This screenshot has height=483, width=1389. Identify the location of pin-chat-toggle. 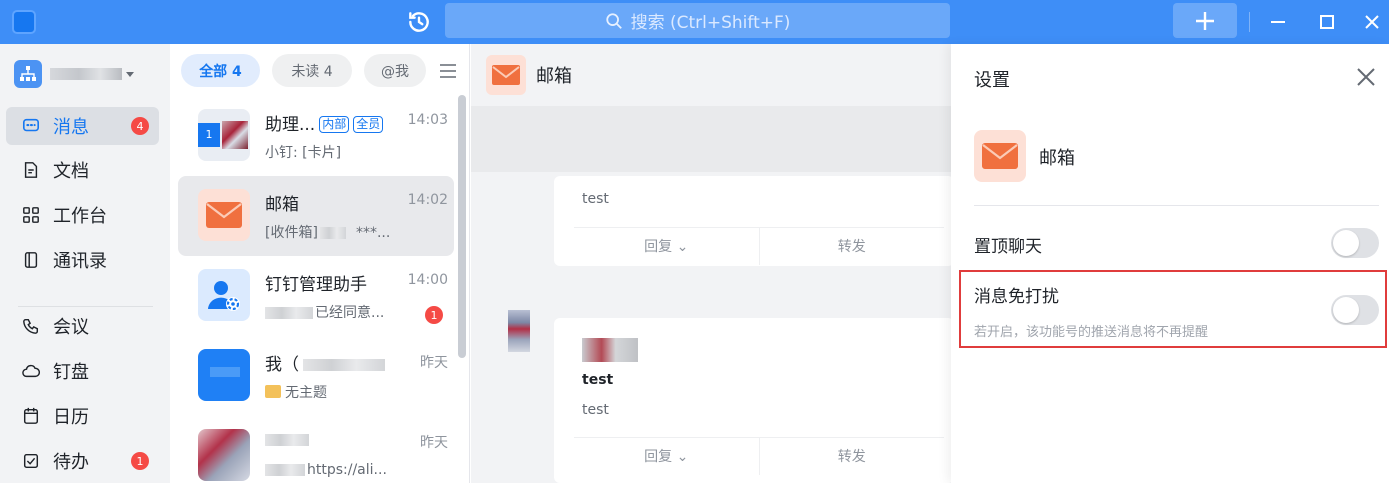
(1355, 243).